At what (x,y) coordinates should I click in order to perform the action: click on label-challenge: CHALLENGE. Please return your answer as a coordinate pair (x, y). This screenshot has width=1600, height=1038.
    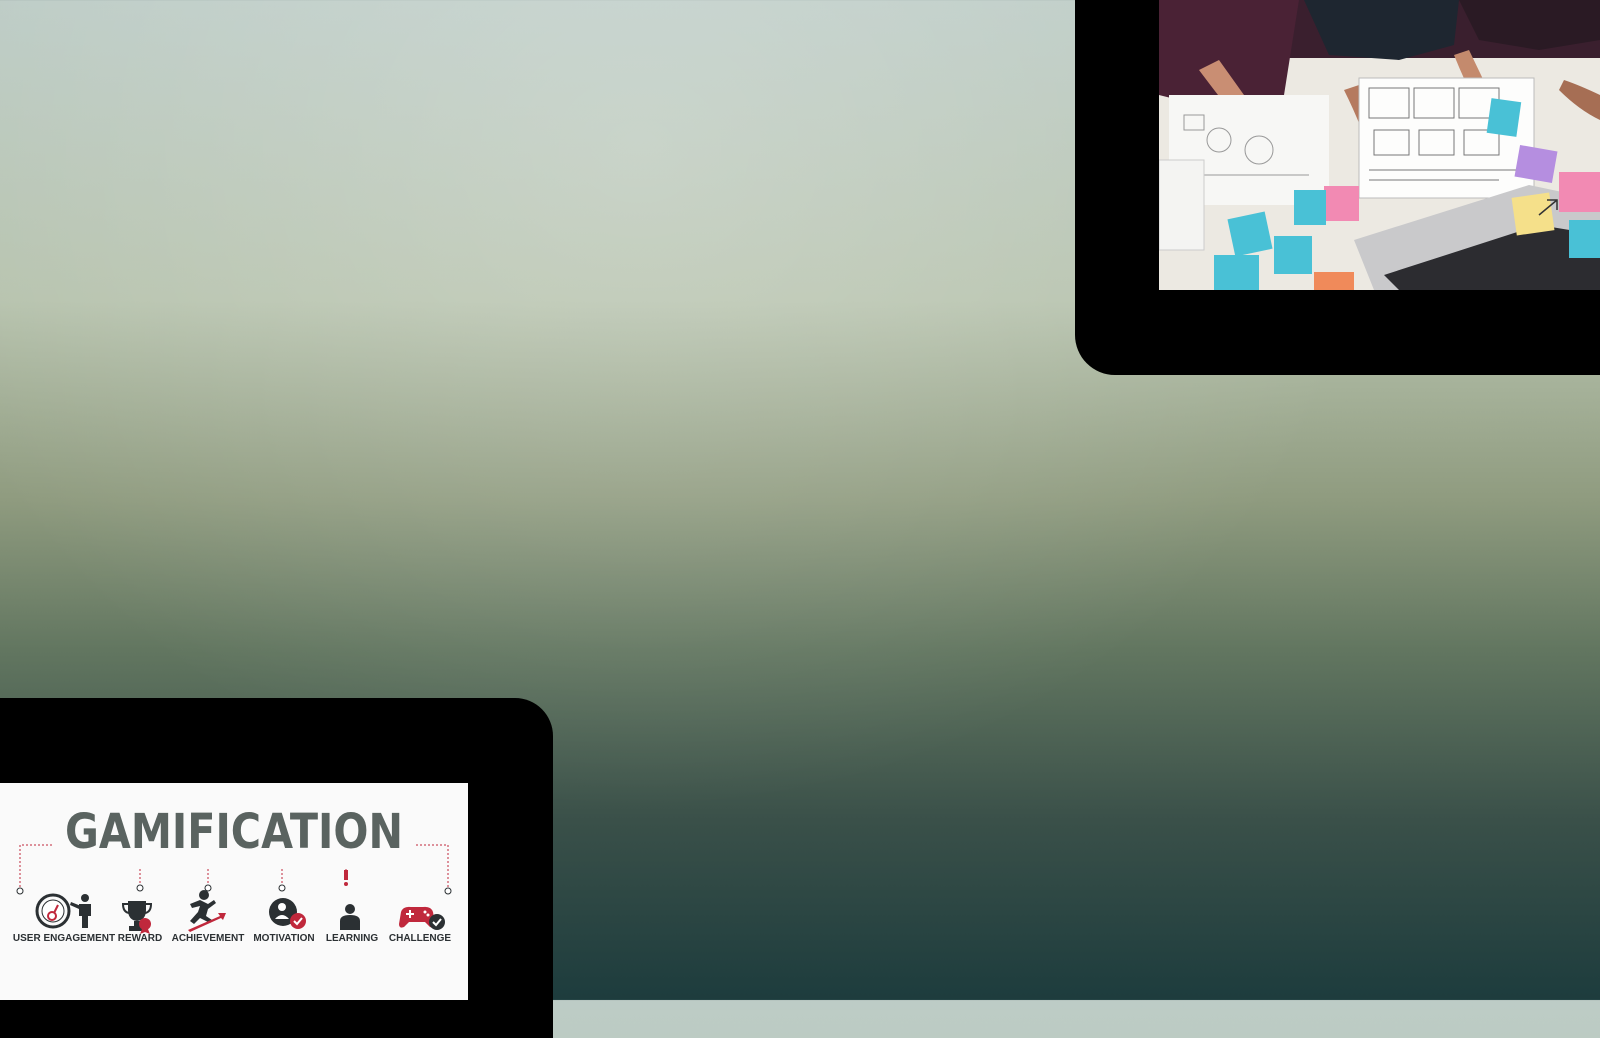
    Looking at the image, I should click on (420, 938).